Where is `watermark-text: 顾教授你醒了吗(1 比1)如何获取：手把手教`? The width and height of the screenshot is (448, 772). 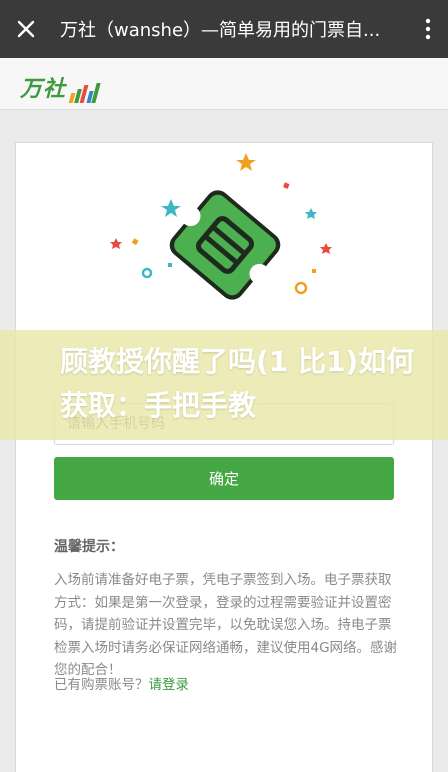
watermark-text: 顾教授你醒了吗(1 比1)如何获取：手把手教 is located at coordinates (237, 383).